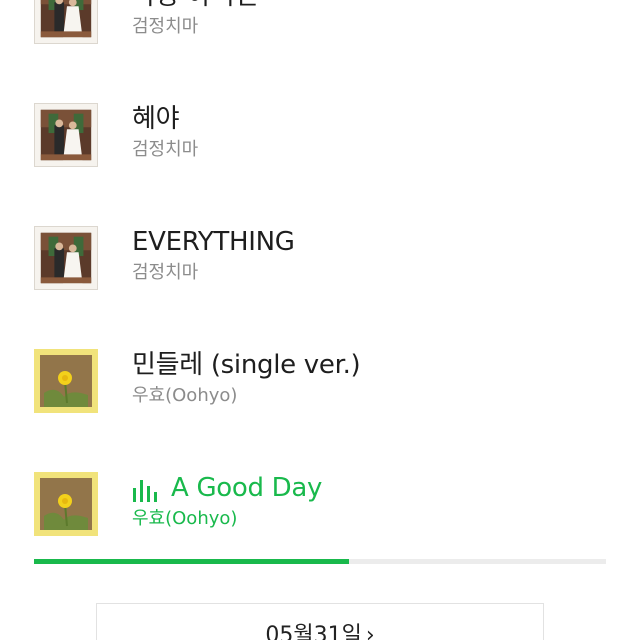 The width and height of the screenshot is (640, 640). I want to click on track-row: 민들레 (single ver.) 우효(Oohyo), so click(320, 384).